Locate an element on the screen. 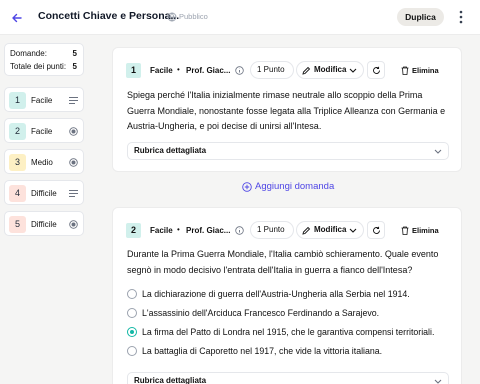  question-nav-item-4: 4 Difficile is located at coordinates (44, 192).